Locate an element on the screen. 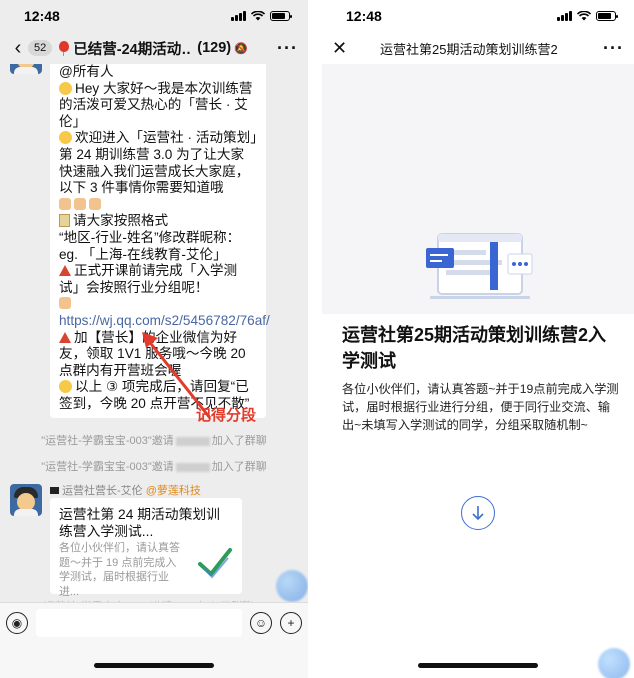 The width and height of the screenshot is (634, 678). member-count: (129) is located at coordinates (214, 48).